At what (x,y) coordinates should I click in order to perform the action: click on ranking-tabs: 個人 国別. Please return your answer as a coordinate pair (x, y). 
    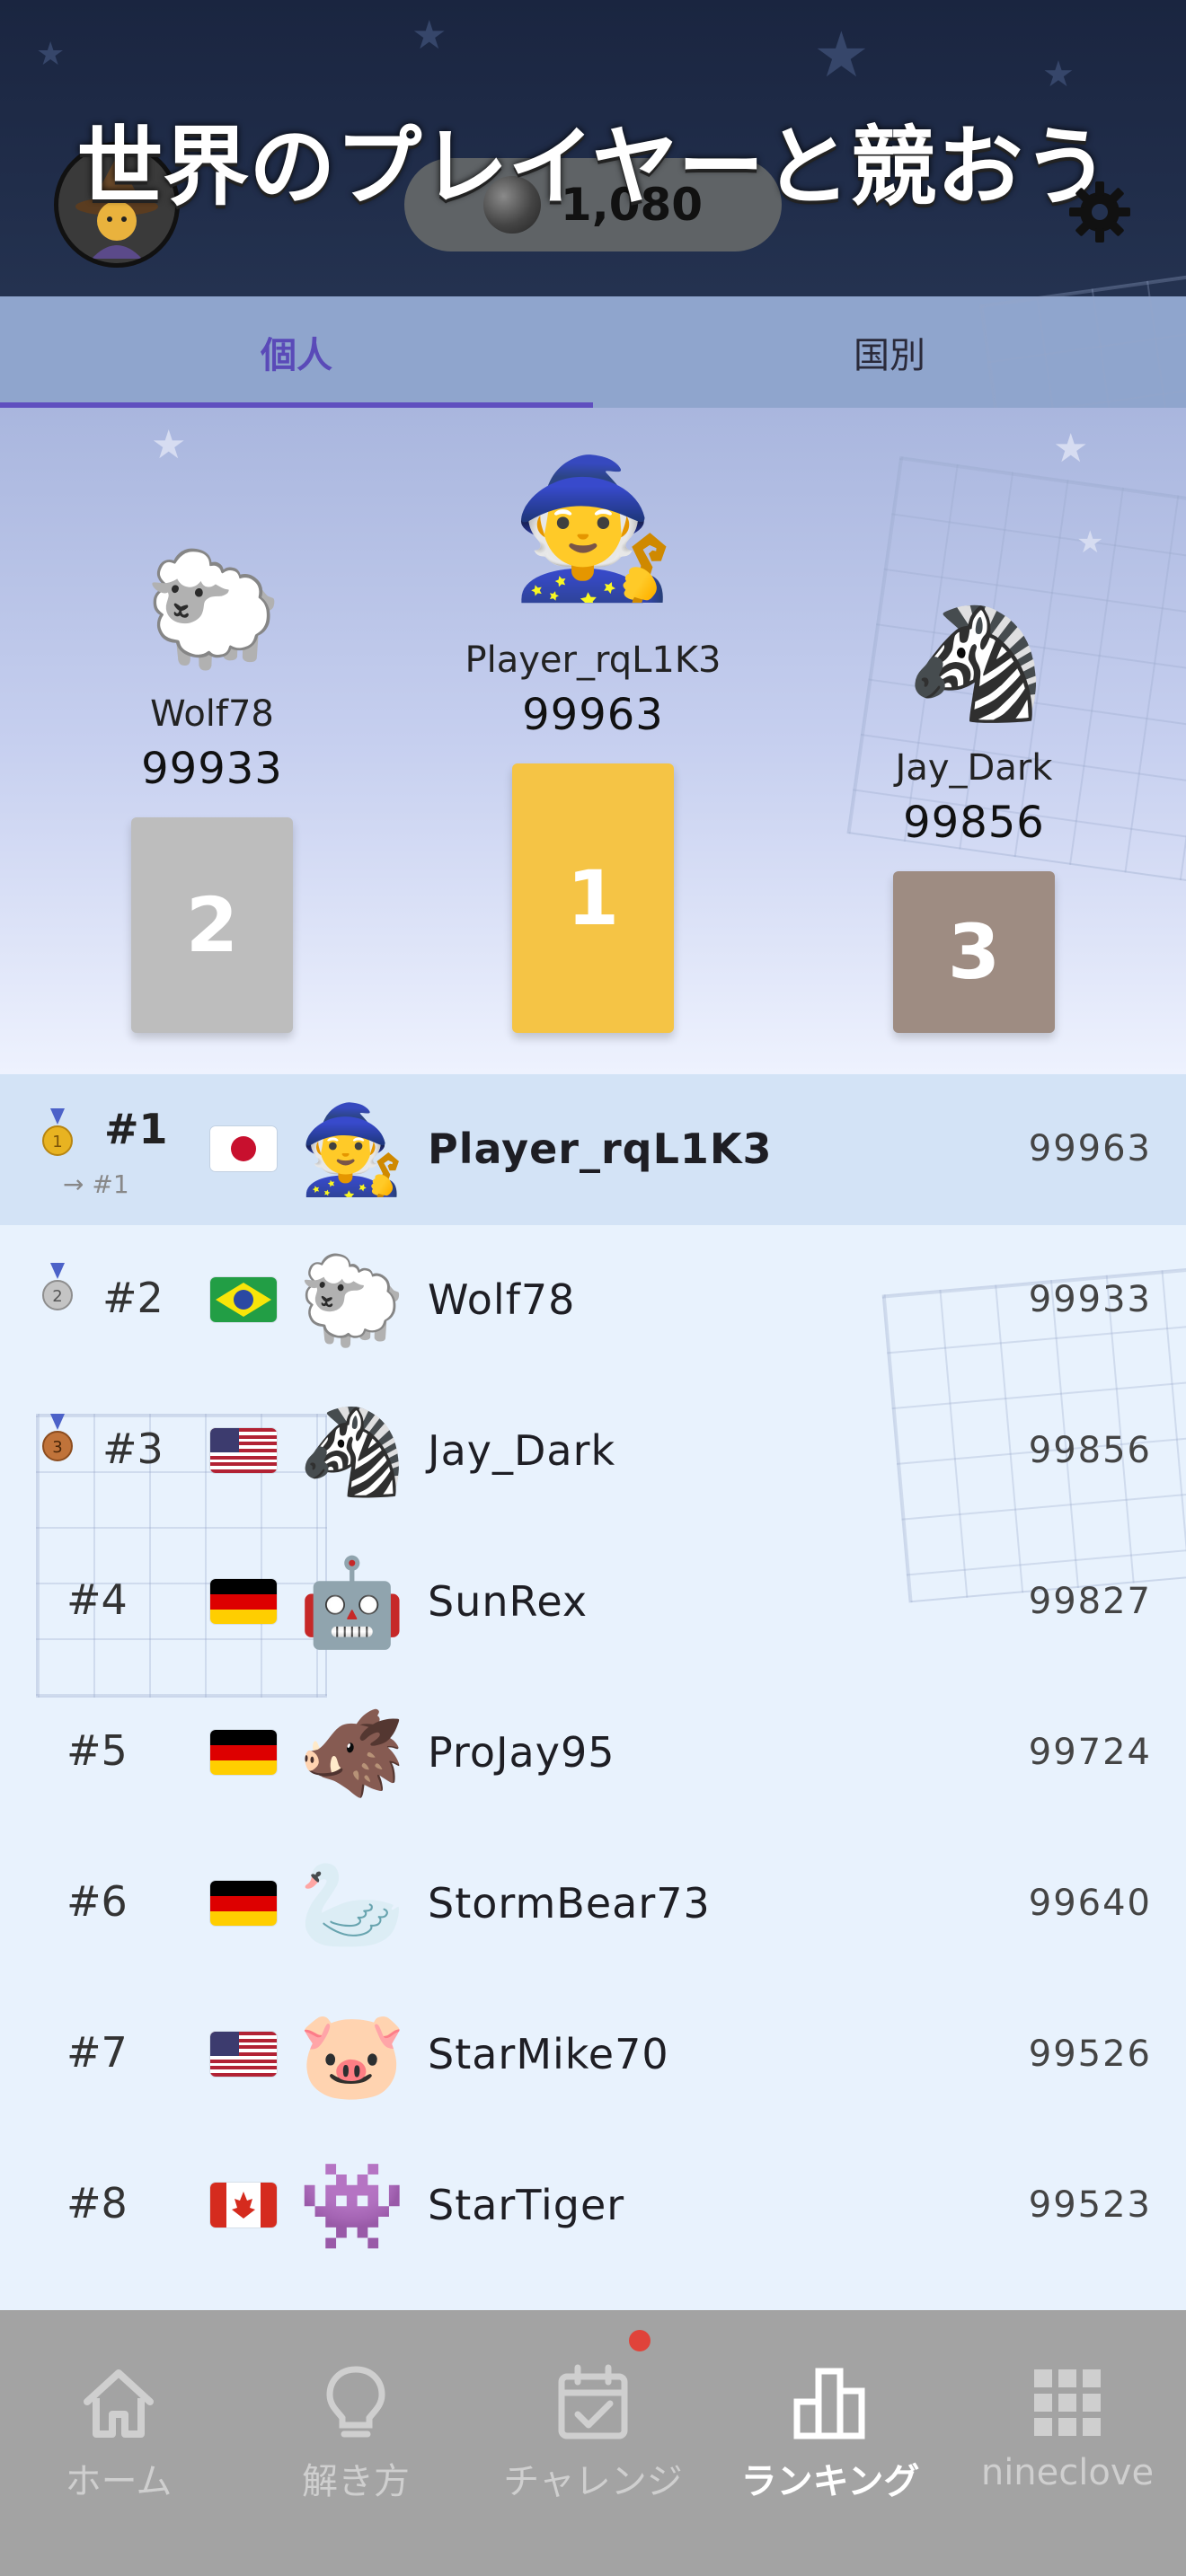
    Looking at the image, I should click on (593, 361).